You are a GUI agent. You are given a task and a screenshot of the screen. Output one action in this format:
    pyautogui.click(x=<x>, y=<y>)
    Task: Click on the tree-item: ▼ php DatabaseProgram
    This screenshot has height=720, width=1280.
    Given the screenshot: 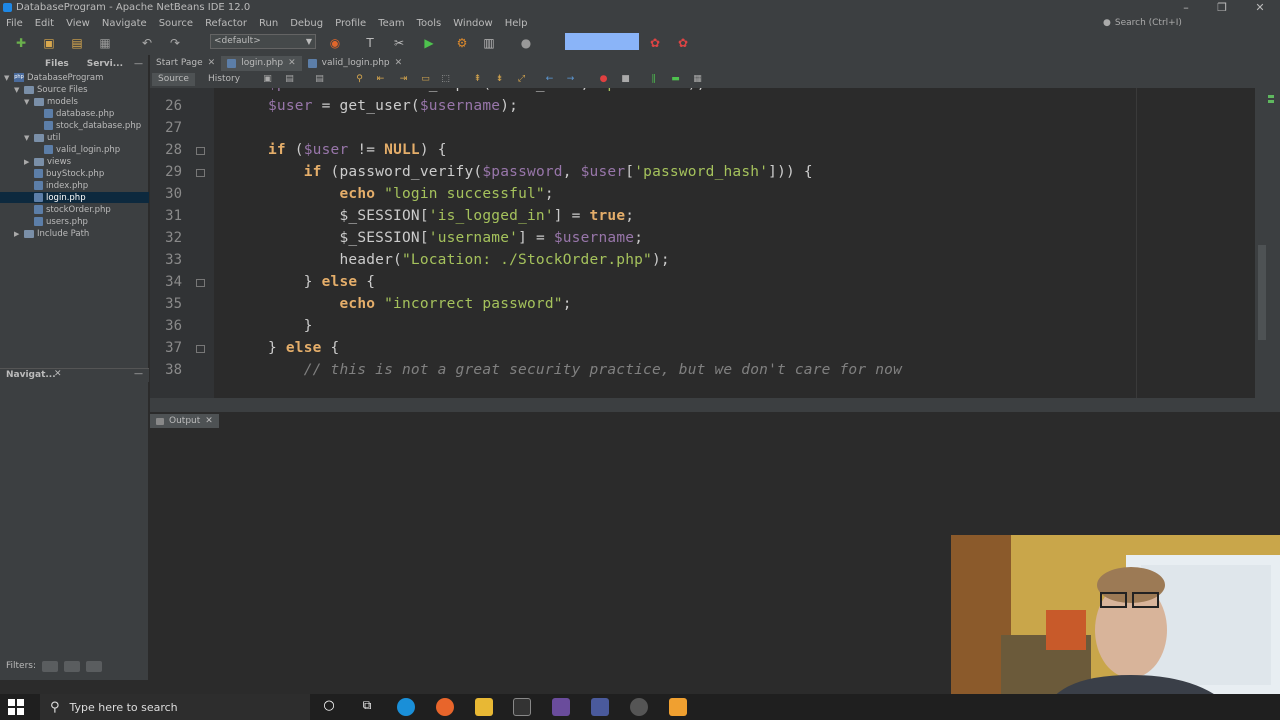 What is the action you would take?
    pyautogui.click(x=53, y=77)
    